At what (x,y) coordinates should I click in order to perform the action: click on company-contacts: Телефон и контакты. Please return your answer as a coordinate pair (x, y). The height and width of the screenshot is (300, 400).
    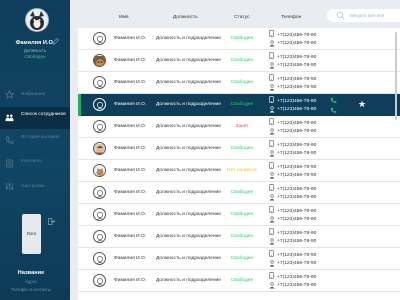
    Looking at the image, I should click on (31, 289).